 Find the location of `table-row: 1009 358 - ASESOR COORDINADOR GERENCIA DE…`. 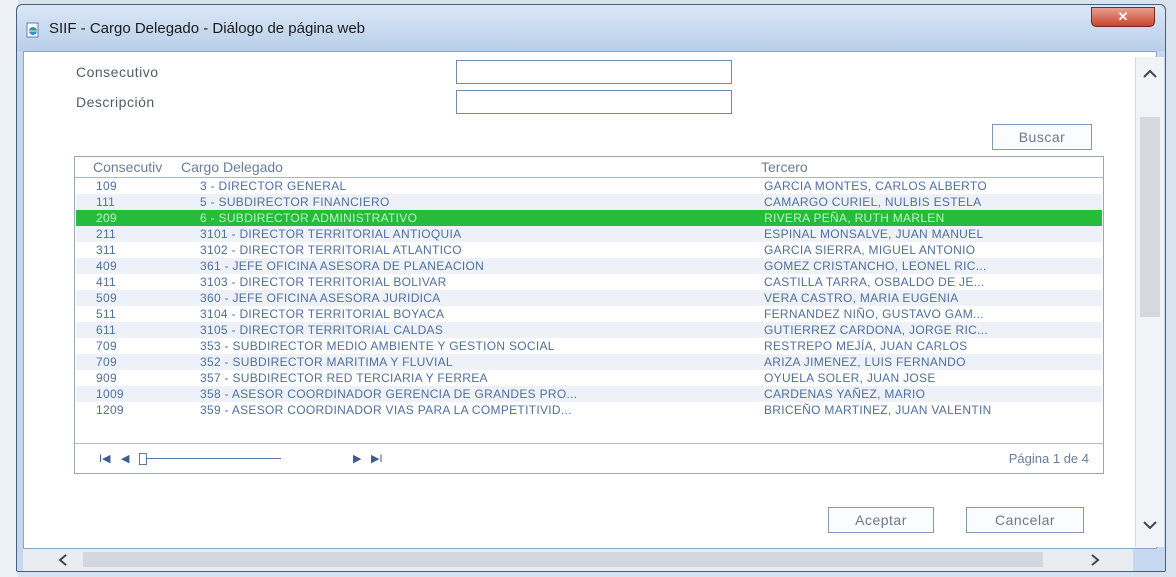

table-row: 1009 358 - ASESOR COORDINADOR GERENCIA DE… is located at coordinates (589, 394).